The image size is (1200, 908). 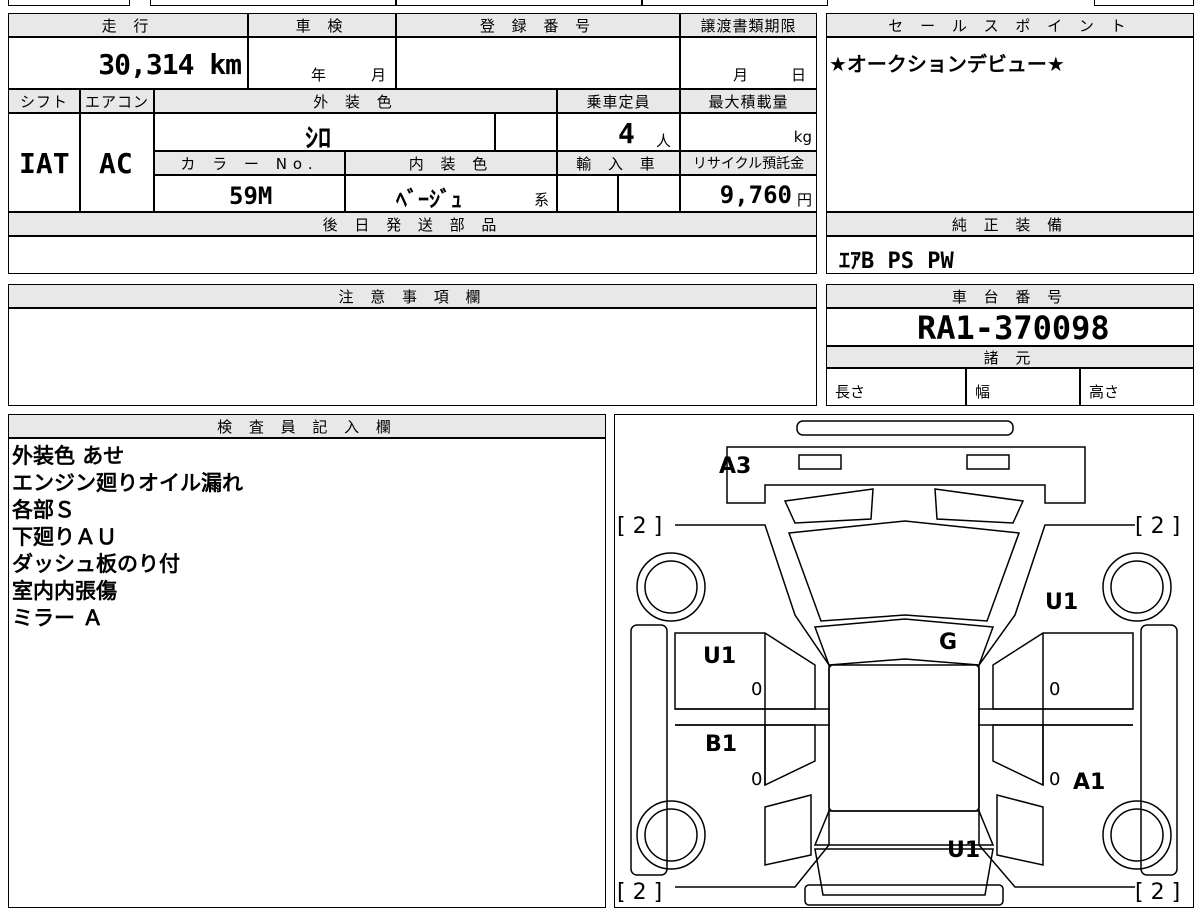 What do you see at coordinates (748, 132) in the screenshot?
I see `maxload-cell: kg` at bounding box center [748, 132].